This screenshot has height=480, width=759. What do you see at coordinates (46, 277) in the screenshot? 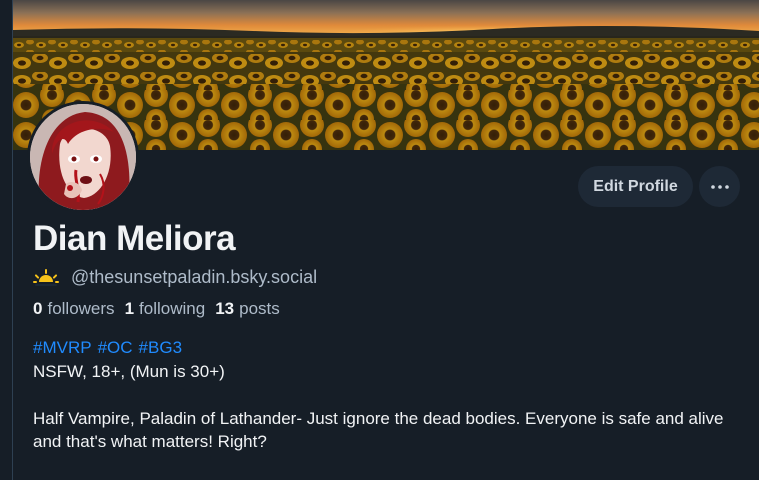
I see `sunset-emoji-icon` at bounding box center [46, 277].